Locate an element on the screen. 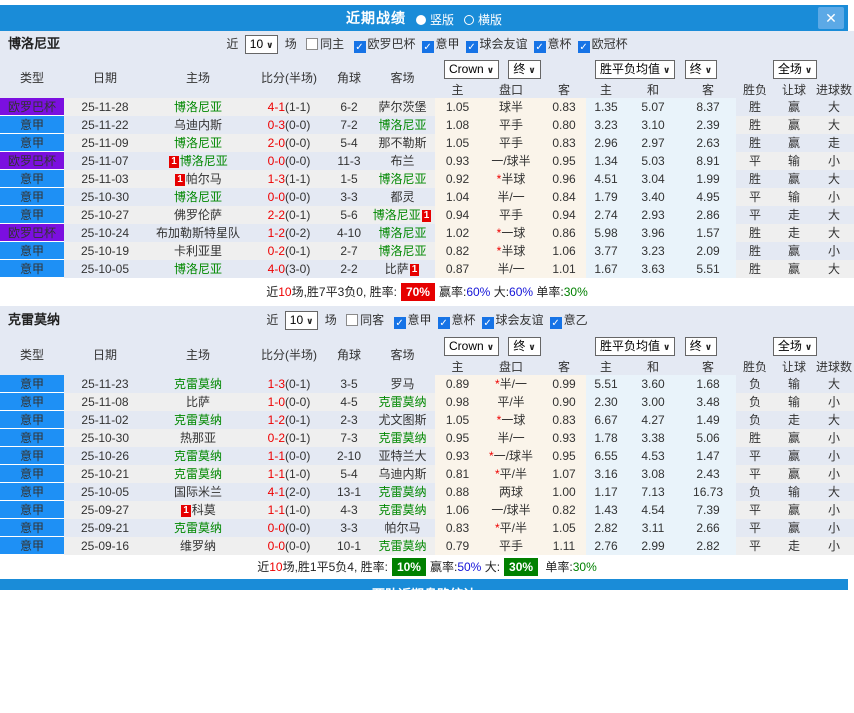 The width and height of the screenshot is (854, 713). cell-corners: 3-3 is located at coordinates (349, 527).